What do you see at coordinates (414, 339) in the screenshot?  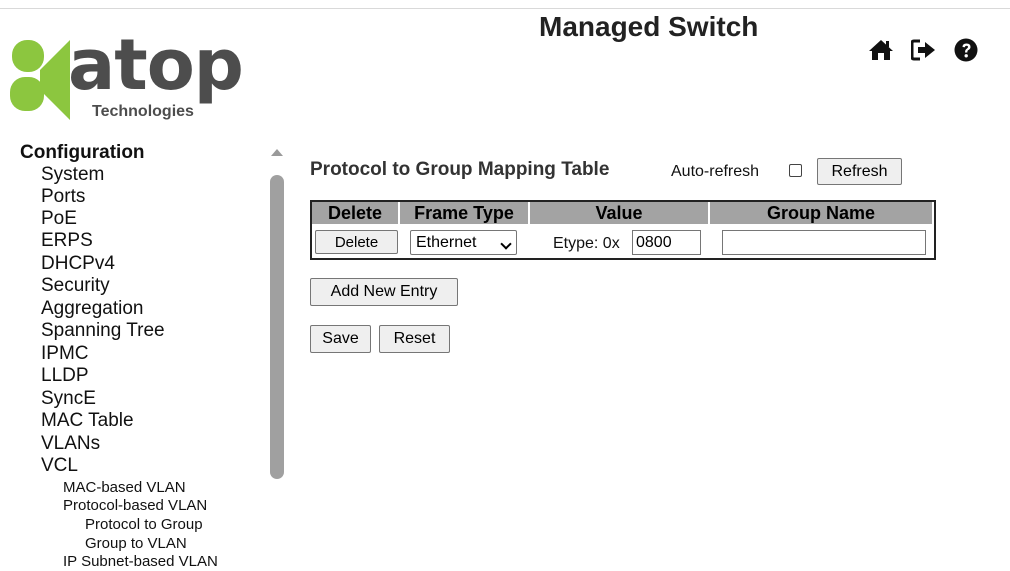 I see `reset-button: Reset` at bounding box center [414, 339].